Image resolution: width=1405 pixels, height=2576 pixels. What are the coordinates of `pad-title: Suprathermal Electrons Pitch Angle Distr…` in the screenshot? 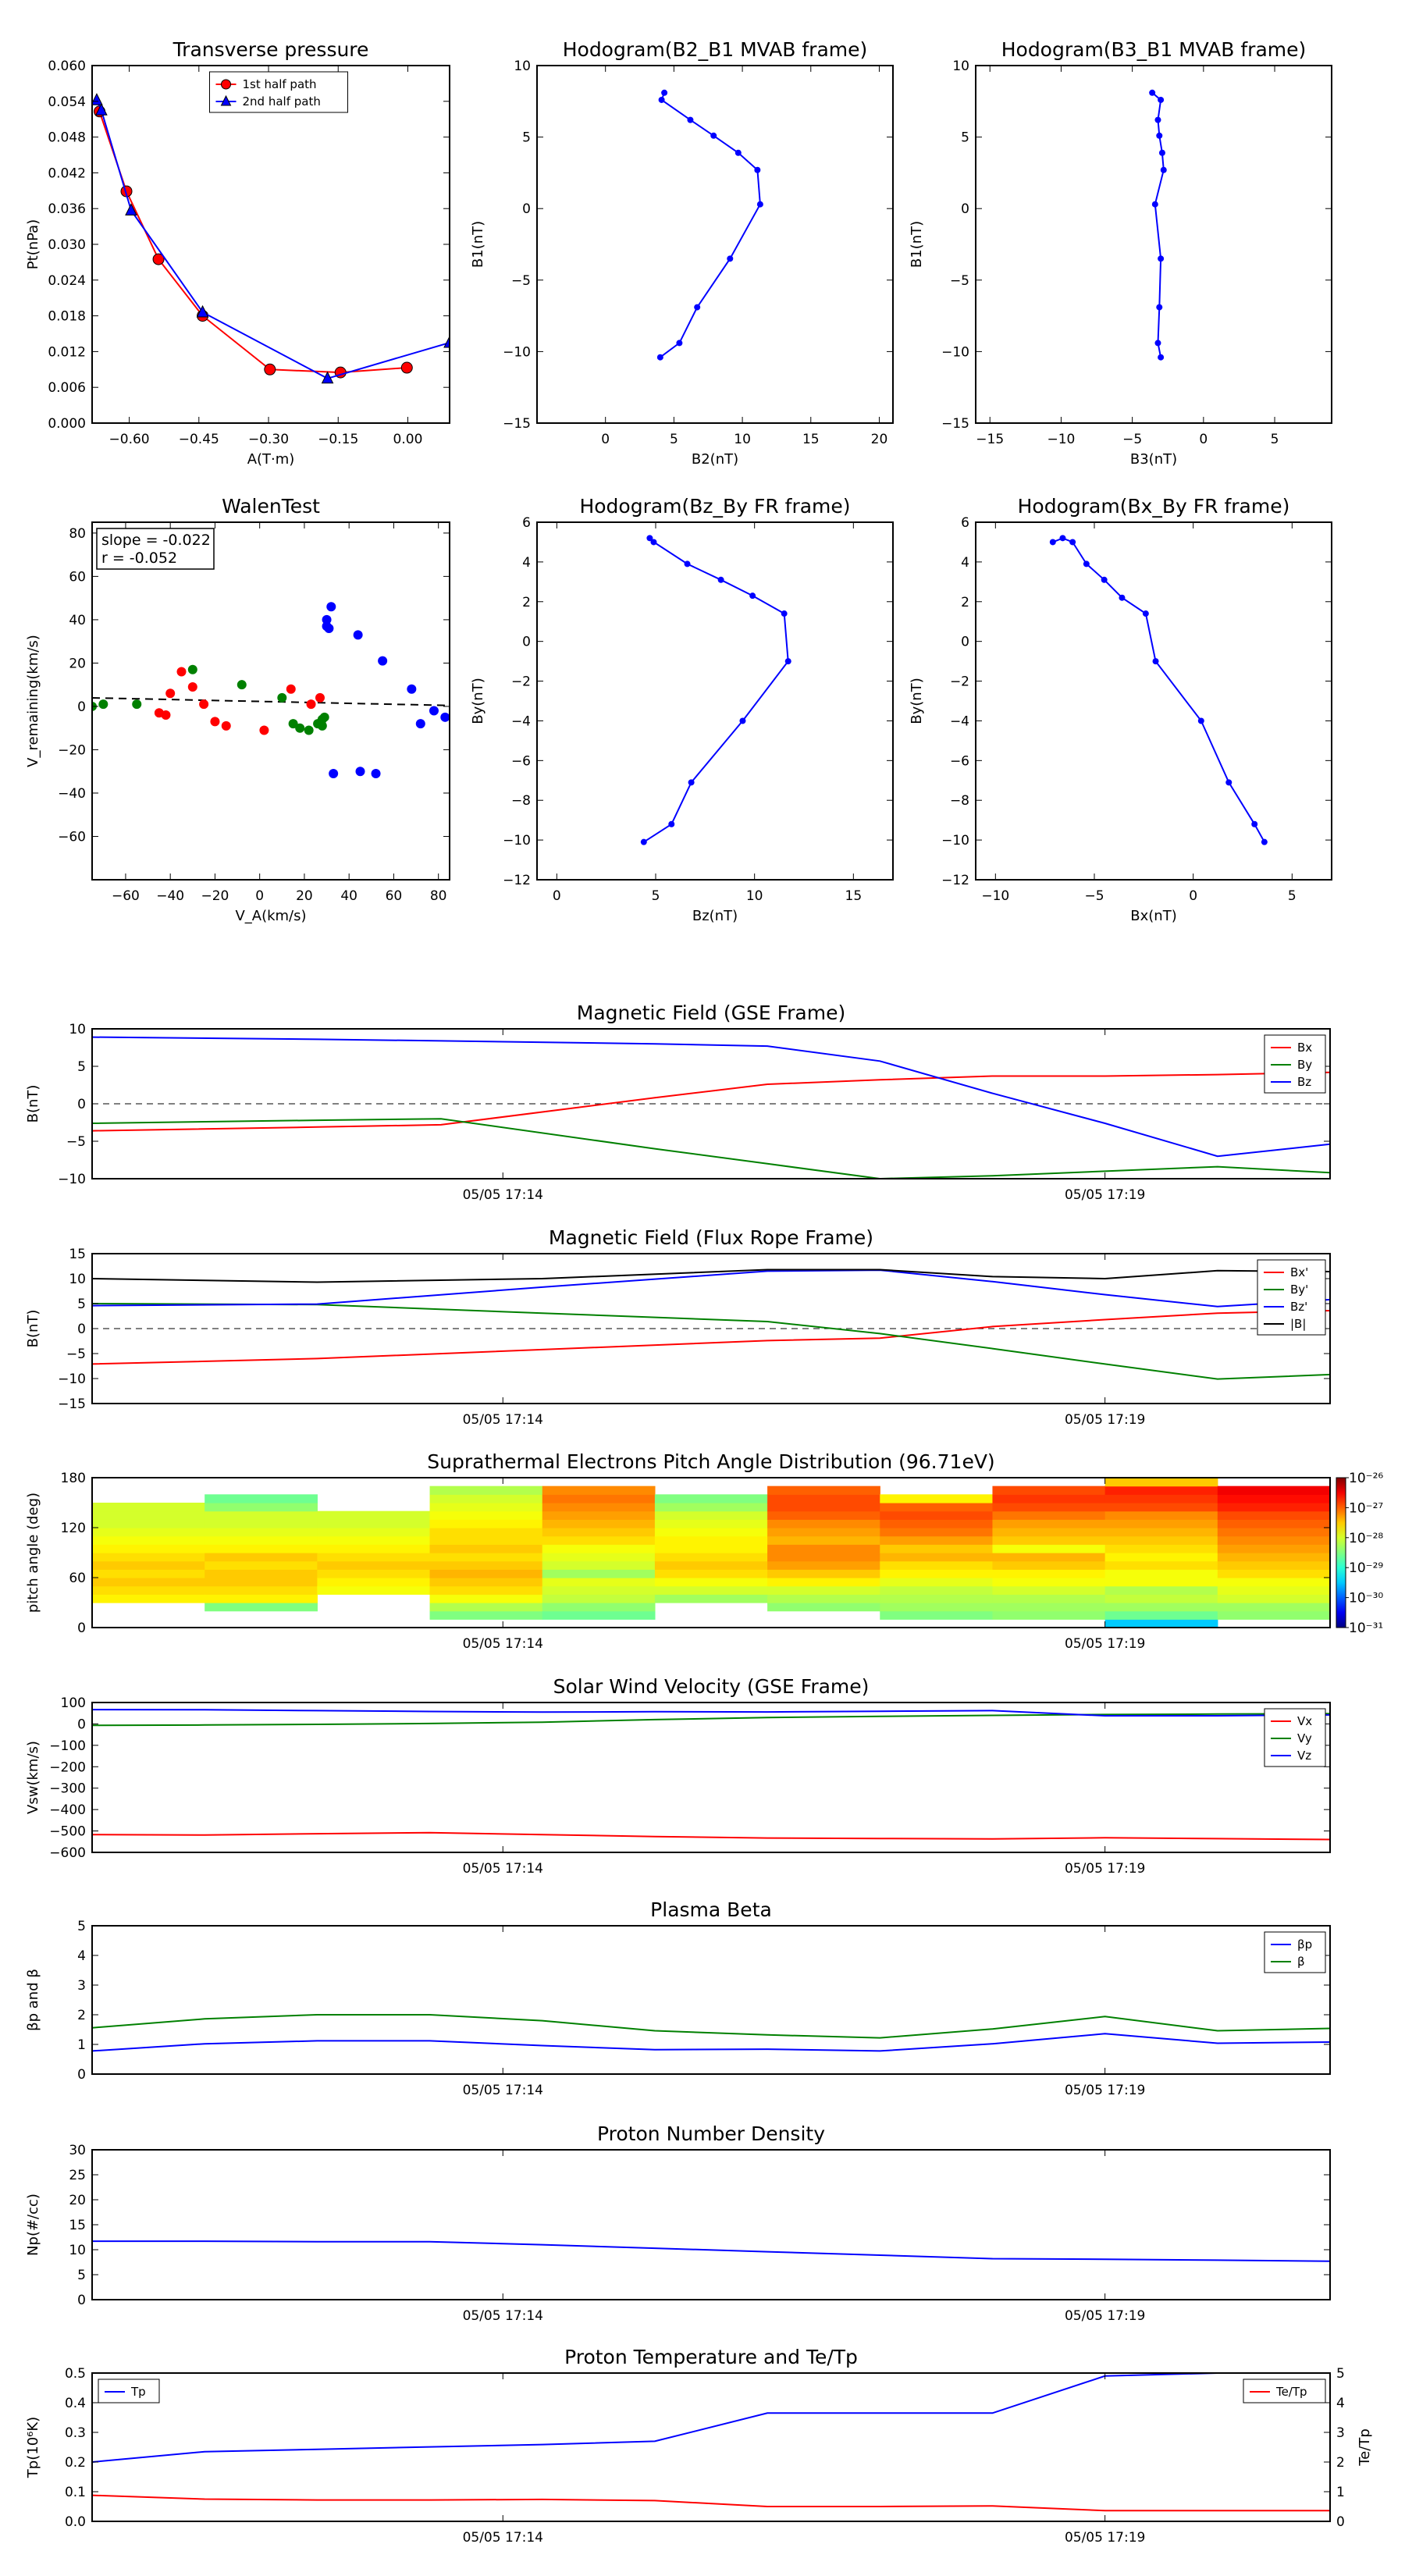 It's located at (711, 1461).